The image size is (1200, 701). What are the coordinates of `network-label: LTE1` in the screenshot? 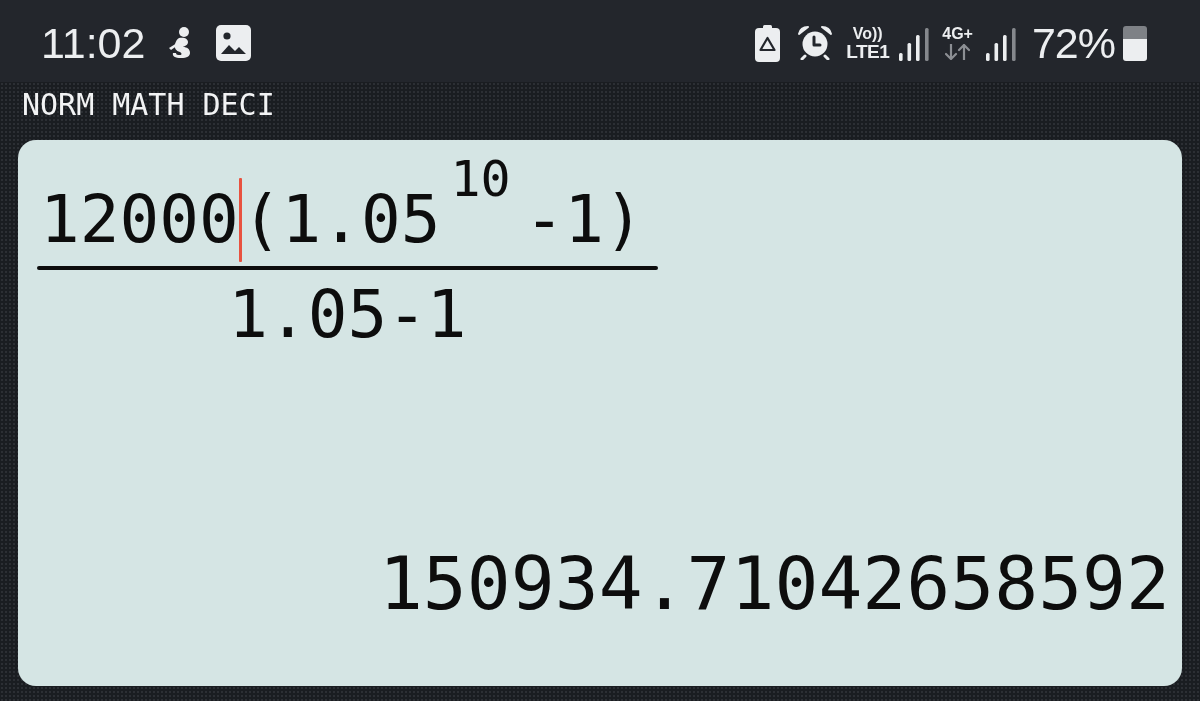 It's located at (868, 51).